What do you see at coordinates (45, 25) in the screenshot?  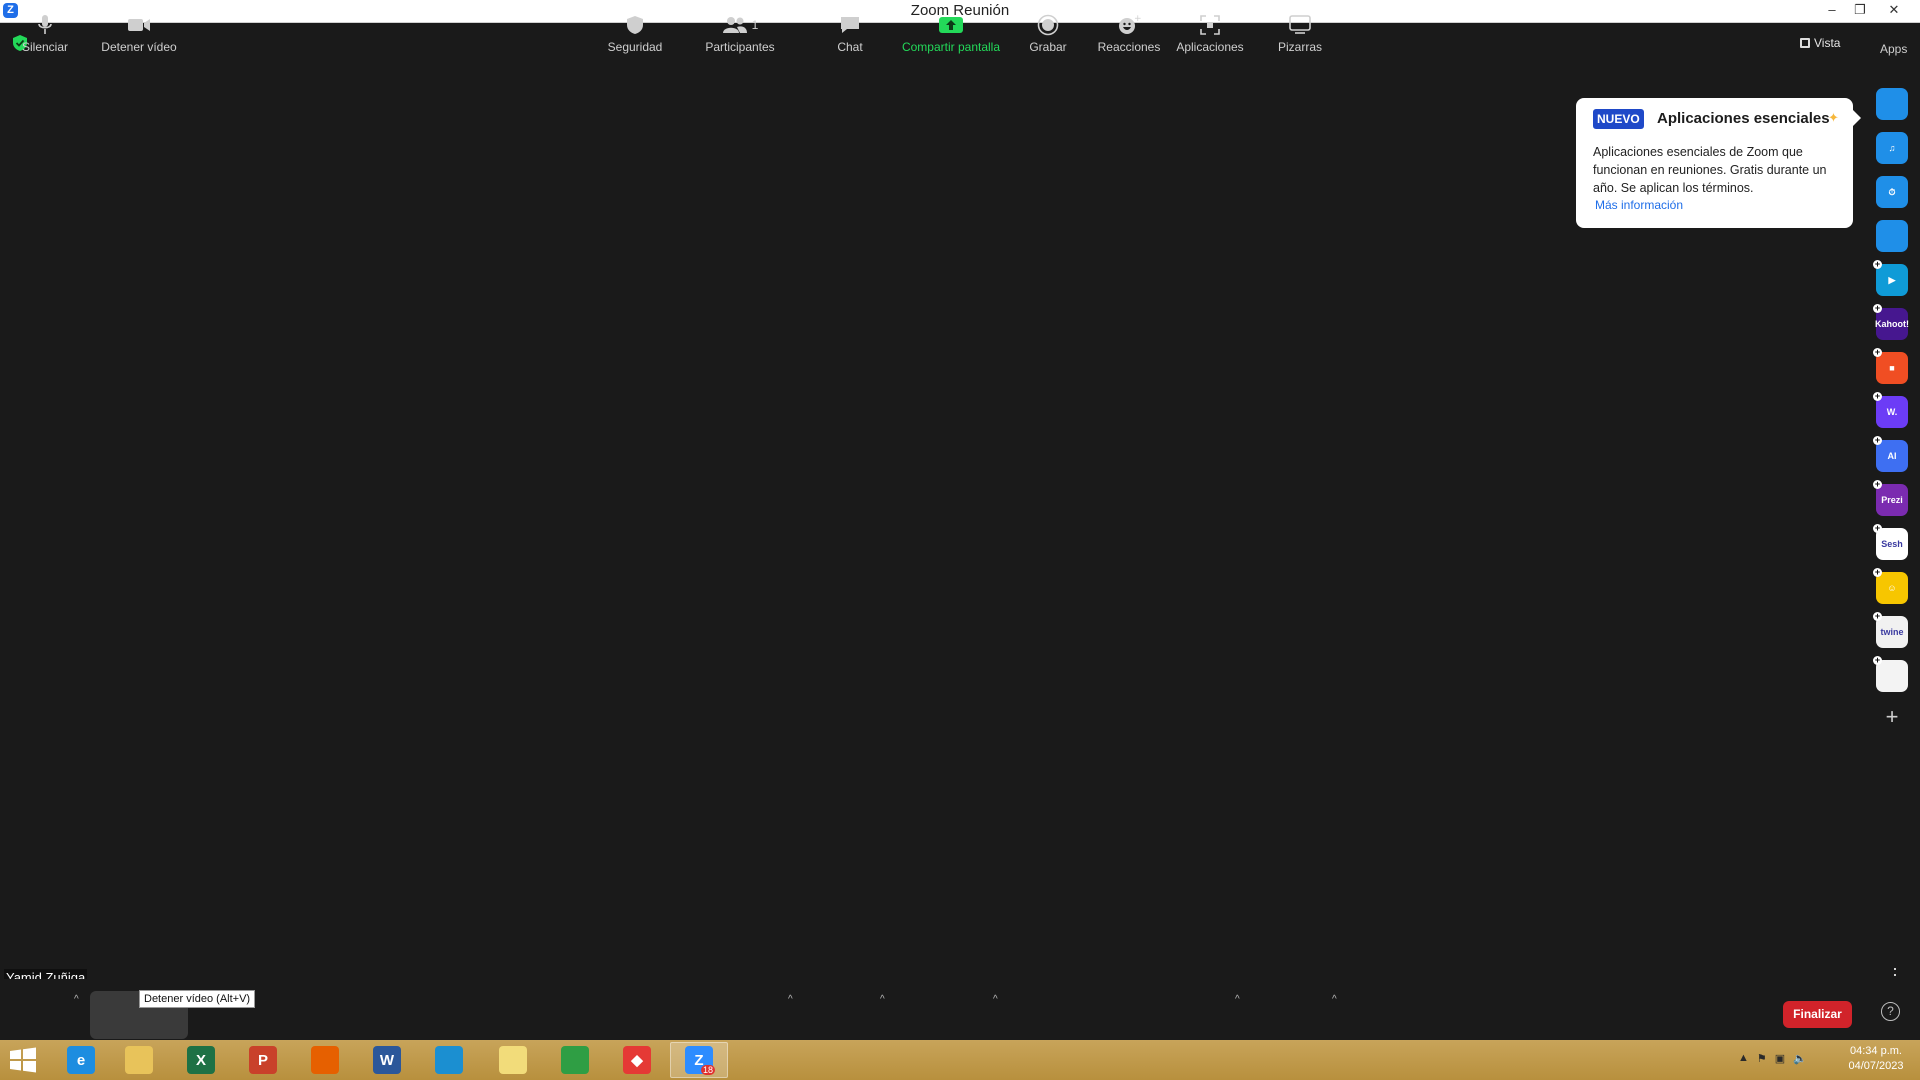 I see `microphone-icon` at bounding box center [45, 25].